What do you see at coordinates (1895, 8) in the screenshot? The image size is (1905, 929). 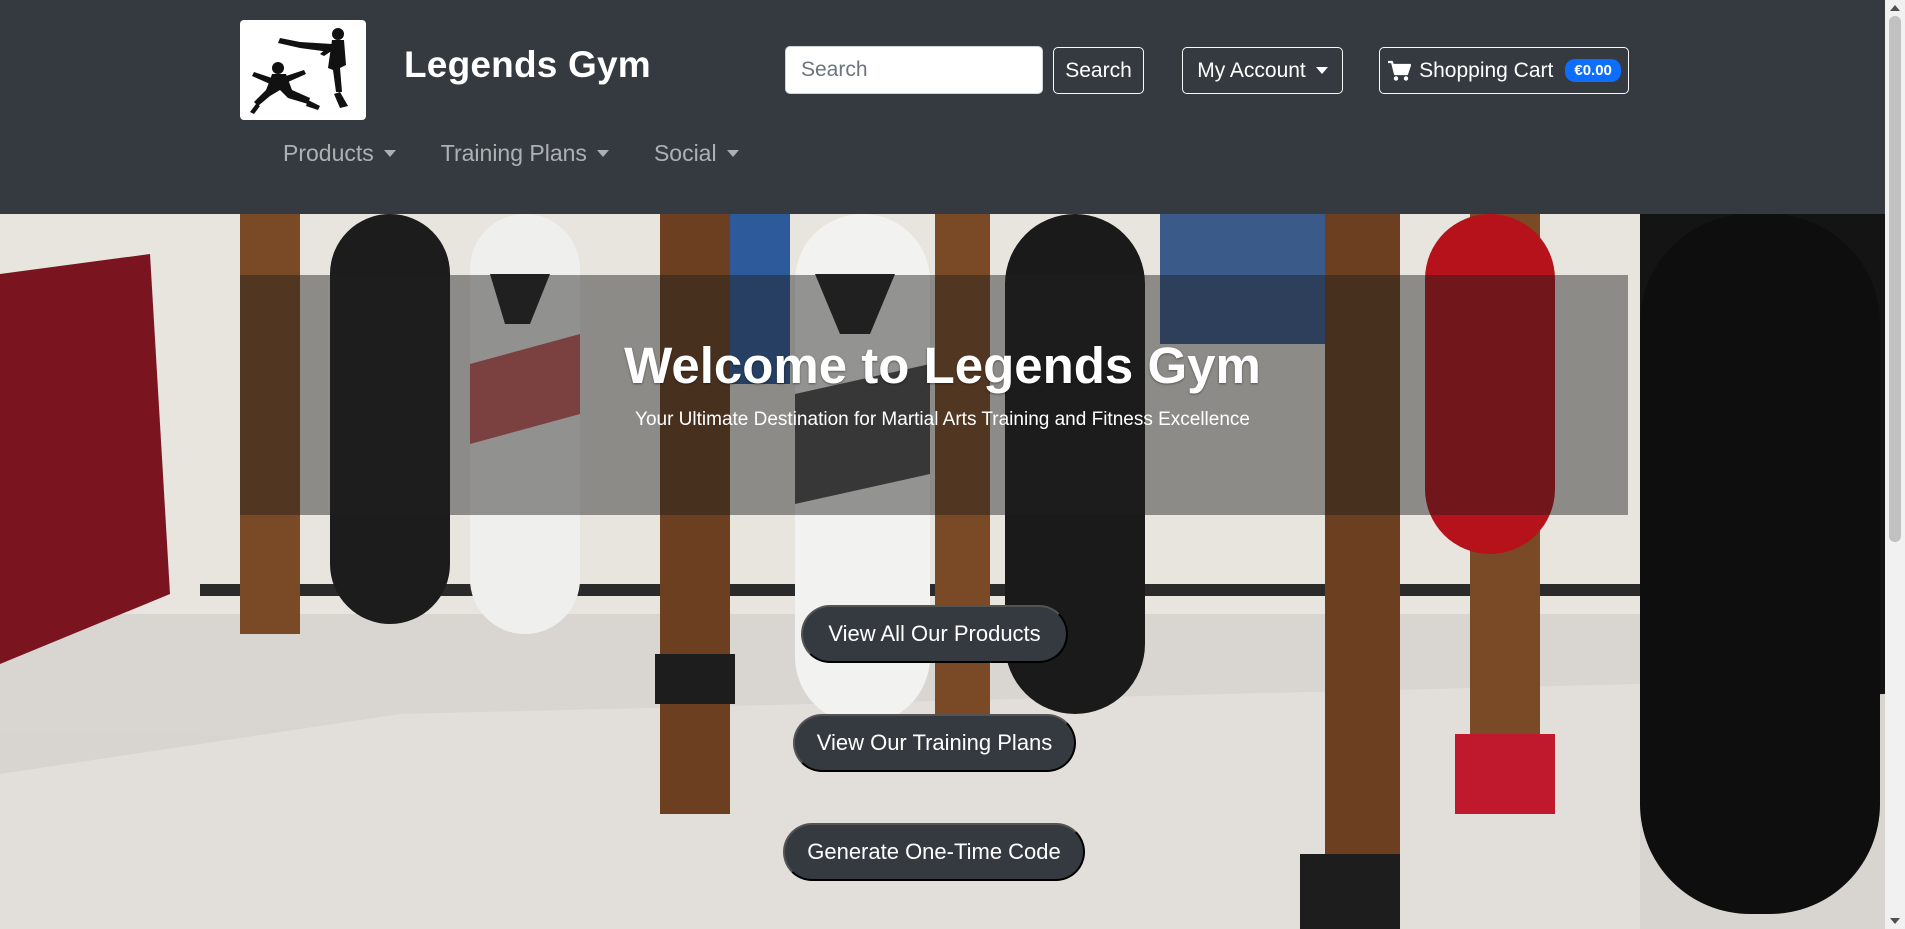 I see `scroll-up-icon` at bounding box center [1895, 8].